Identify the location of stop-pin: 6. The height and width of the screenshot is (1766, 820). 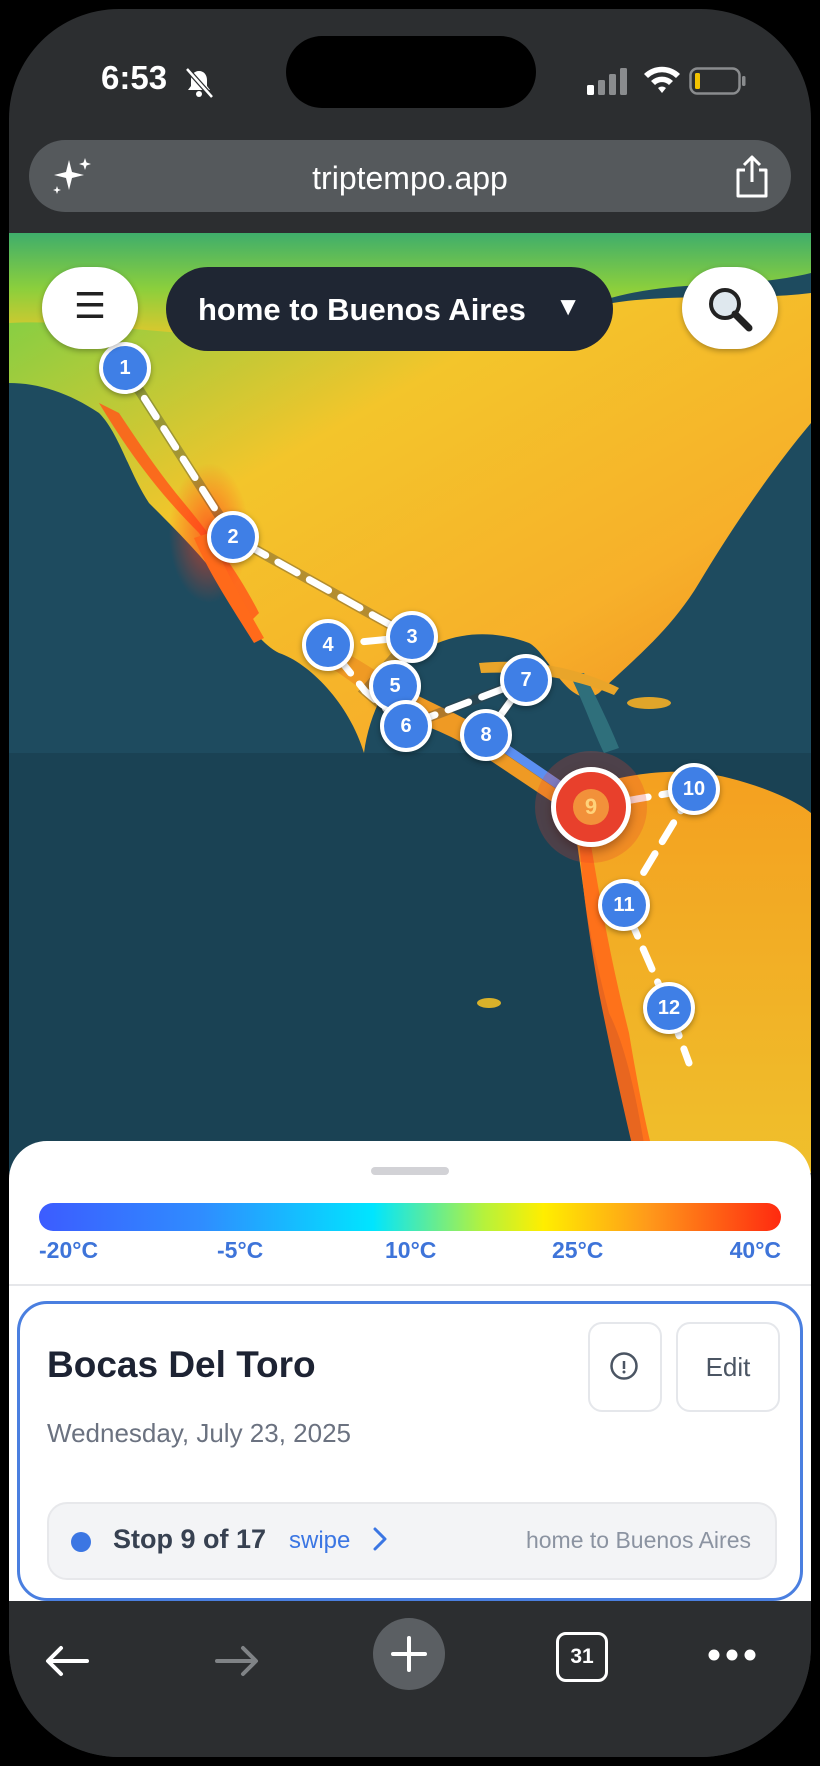
(406, 726).